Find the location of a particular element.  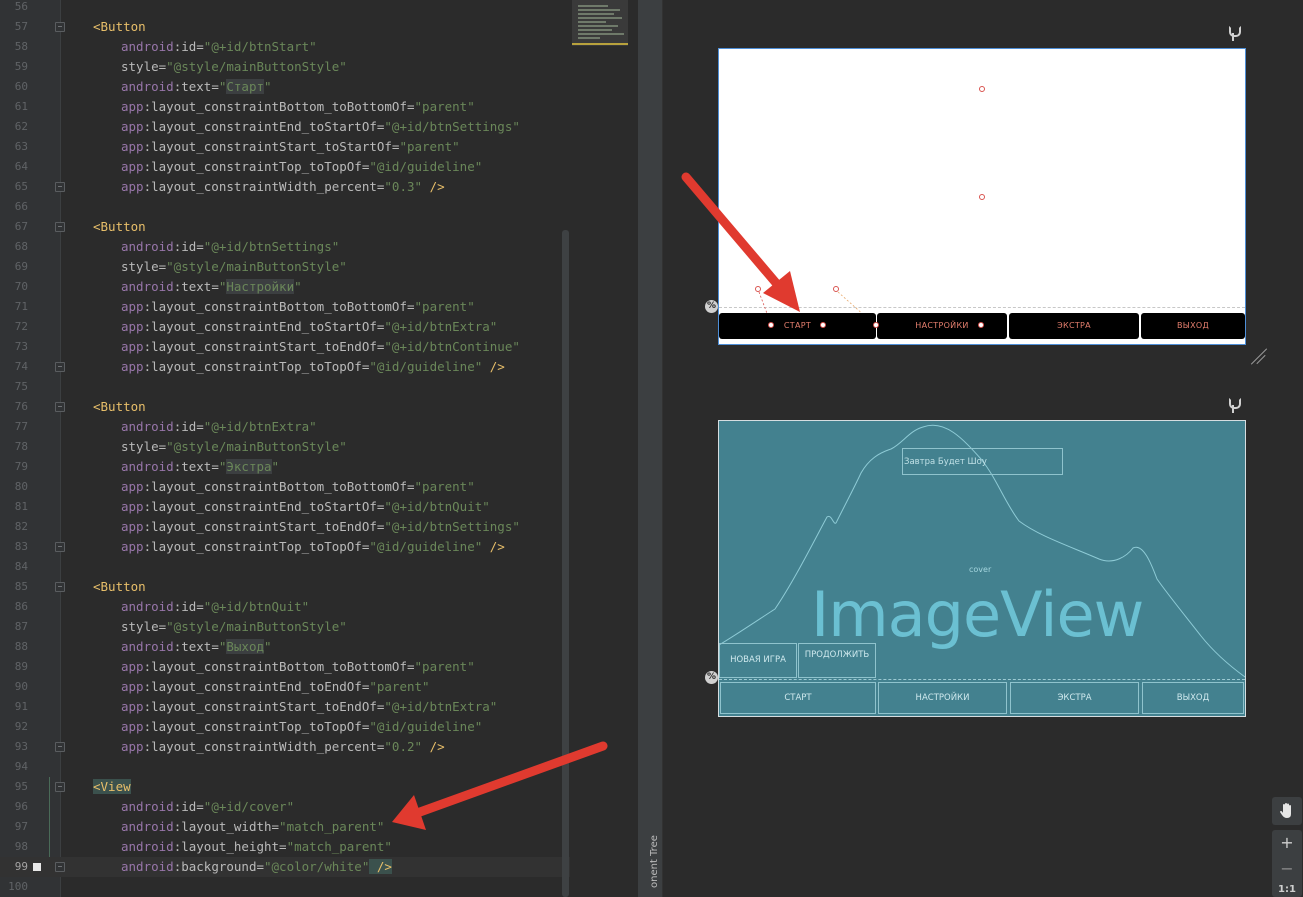

zoom-out-button: − is located at coordinates (1287, 869).